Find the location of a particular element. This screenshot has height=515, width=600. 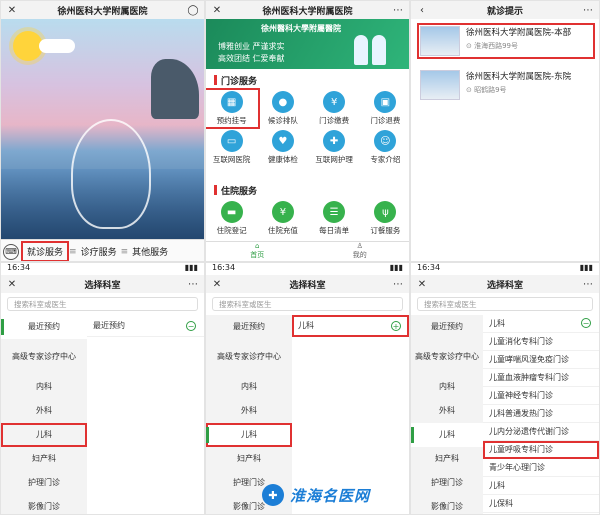

menu-treatment-services: 诊疗服务 is located at coordinates (99, 251).